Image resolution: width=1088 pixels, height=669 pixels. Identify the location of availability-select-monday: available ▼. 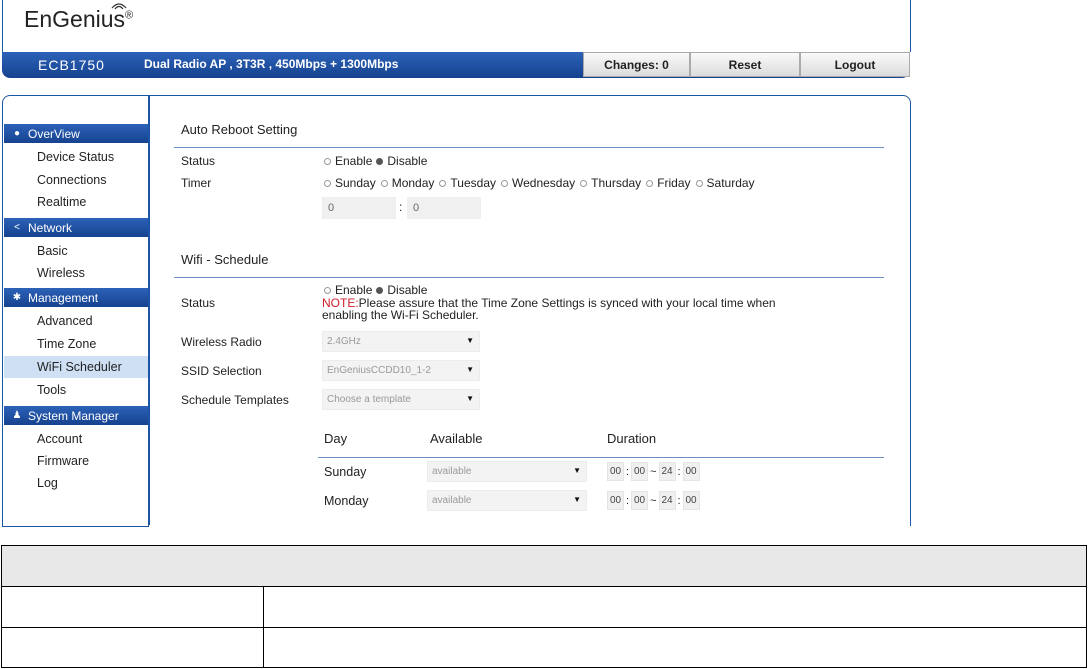
(507, 500).